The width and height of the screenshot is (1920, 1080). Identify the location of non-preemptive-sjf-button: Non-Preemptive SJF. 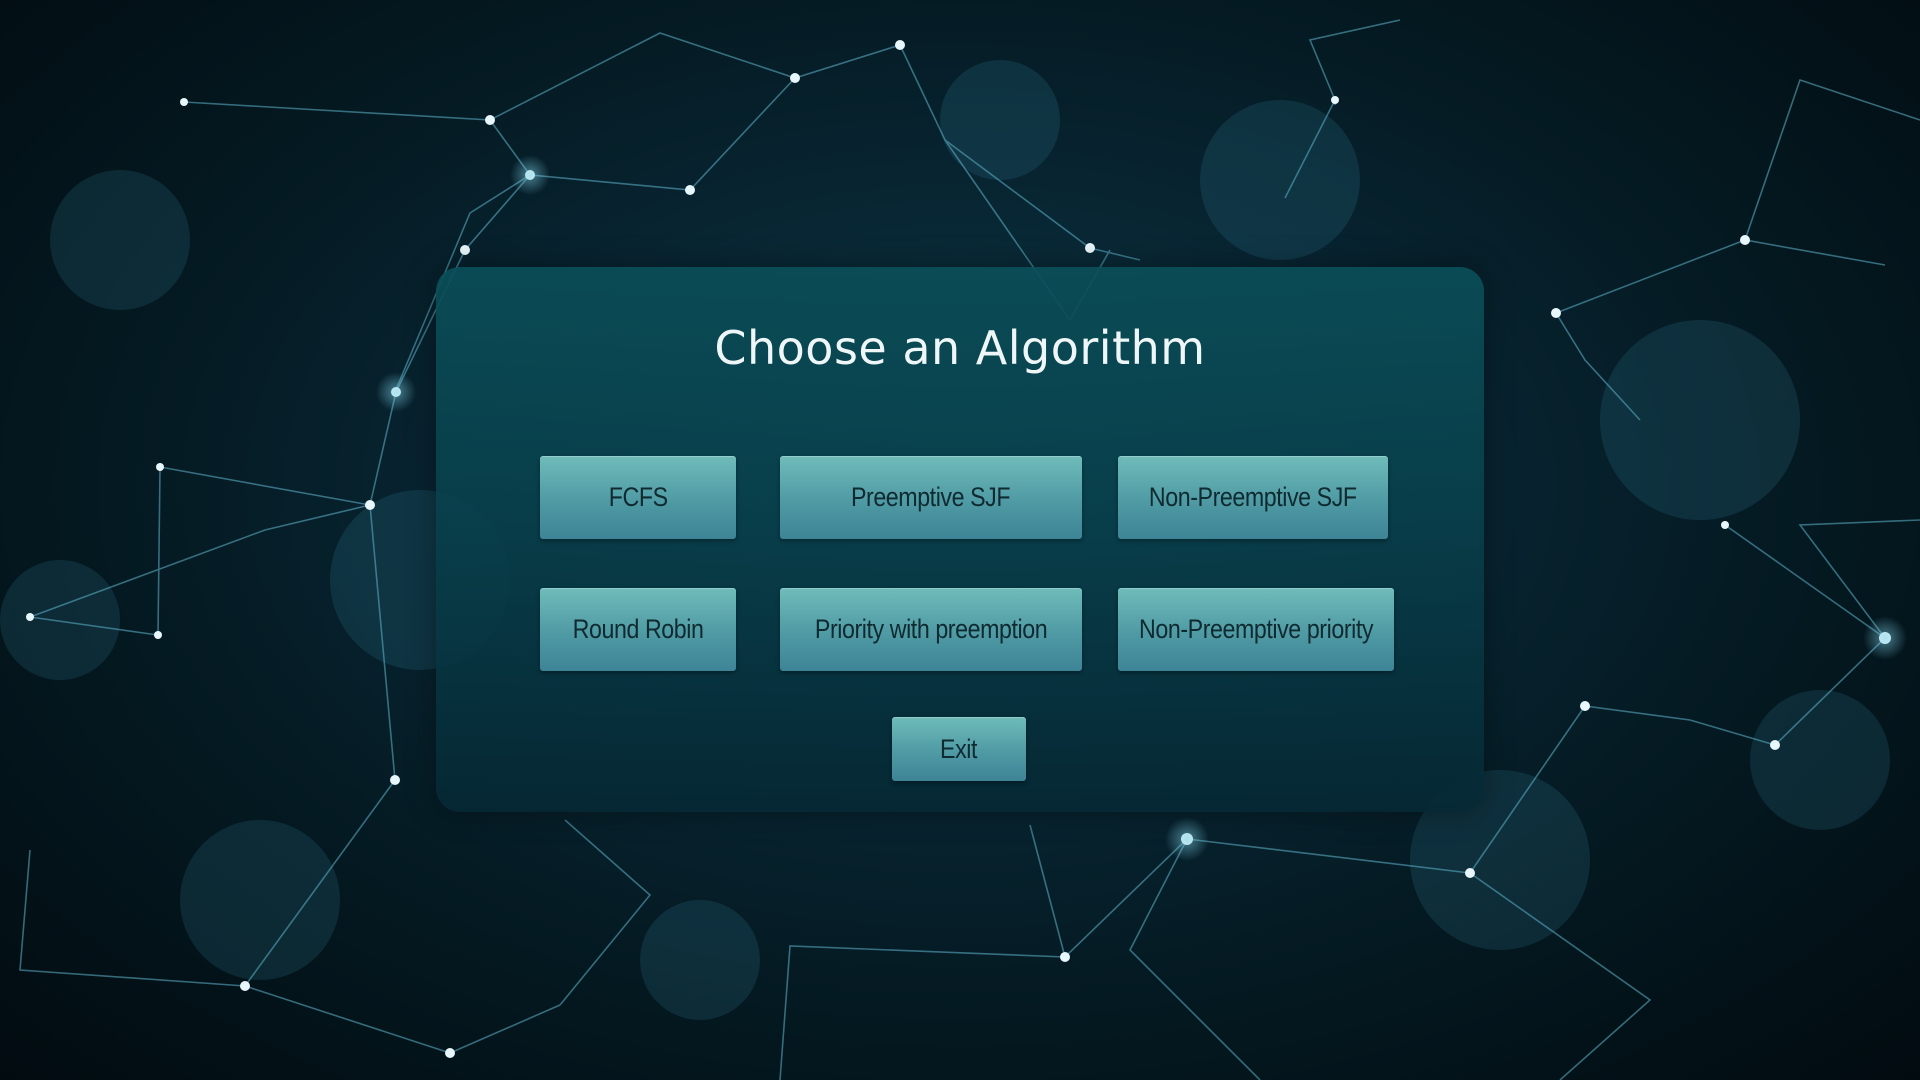
(1253, 497).